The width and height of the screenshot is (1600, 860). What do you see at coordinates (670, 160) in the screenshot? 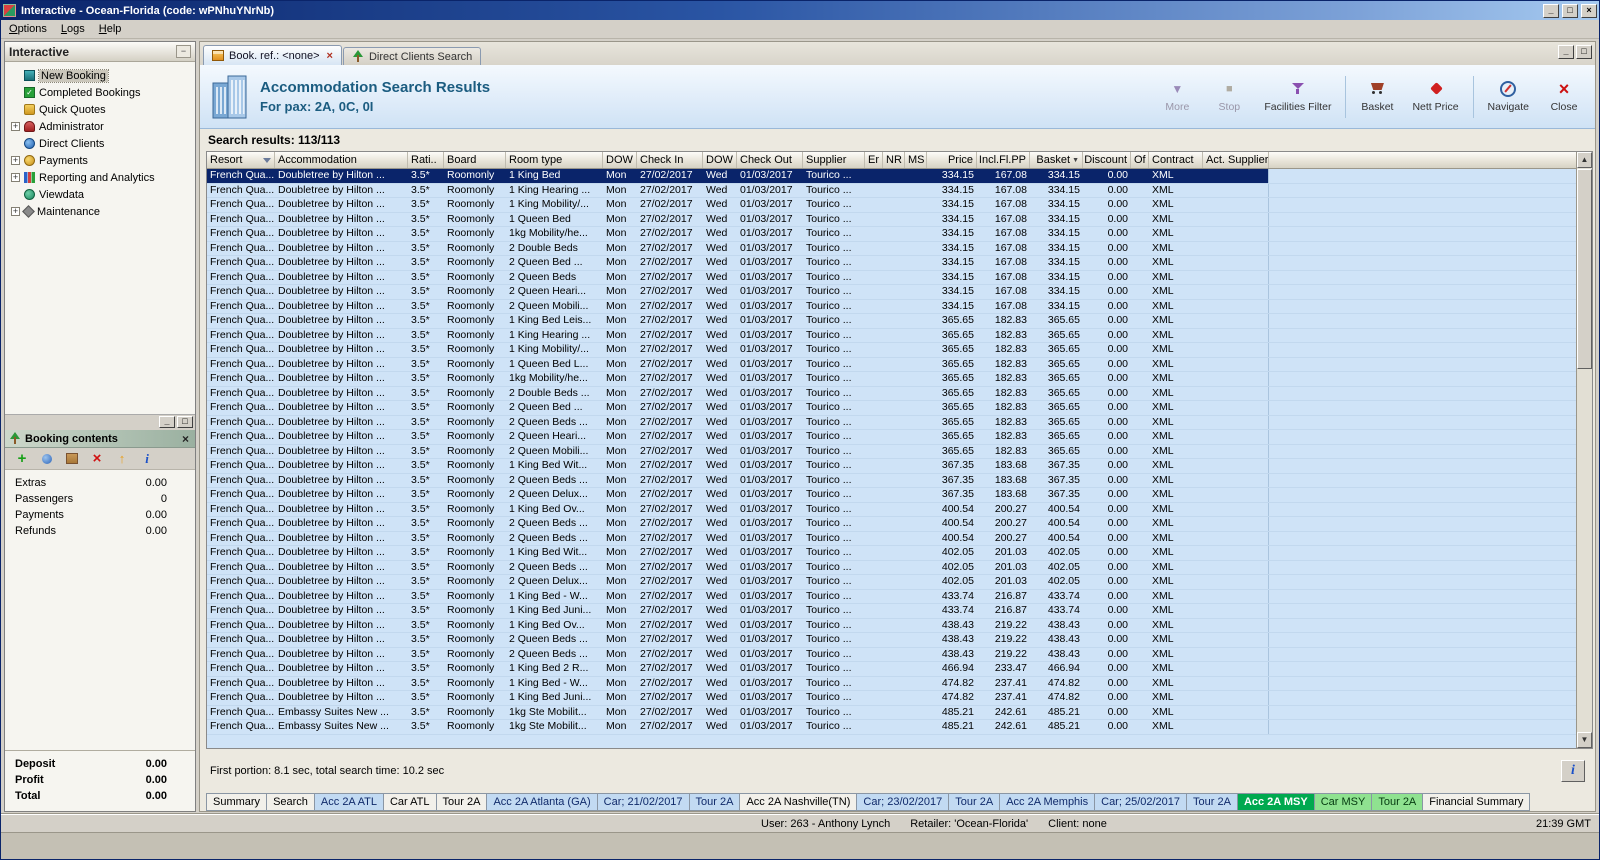
I see `column-header-check-in: Check In` at bounding box center [670, 160].